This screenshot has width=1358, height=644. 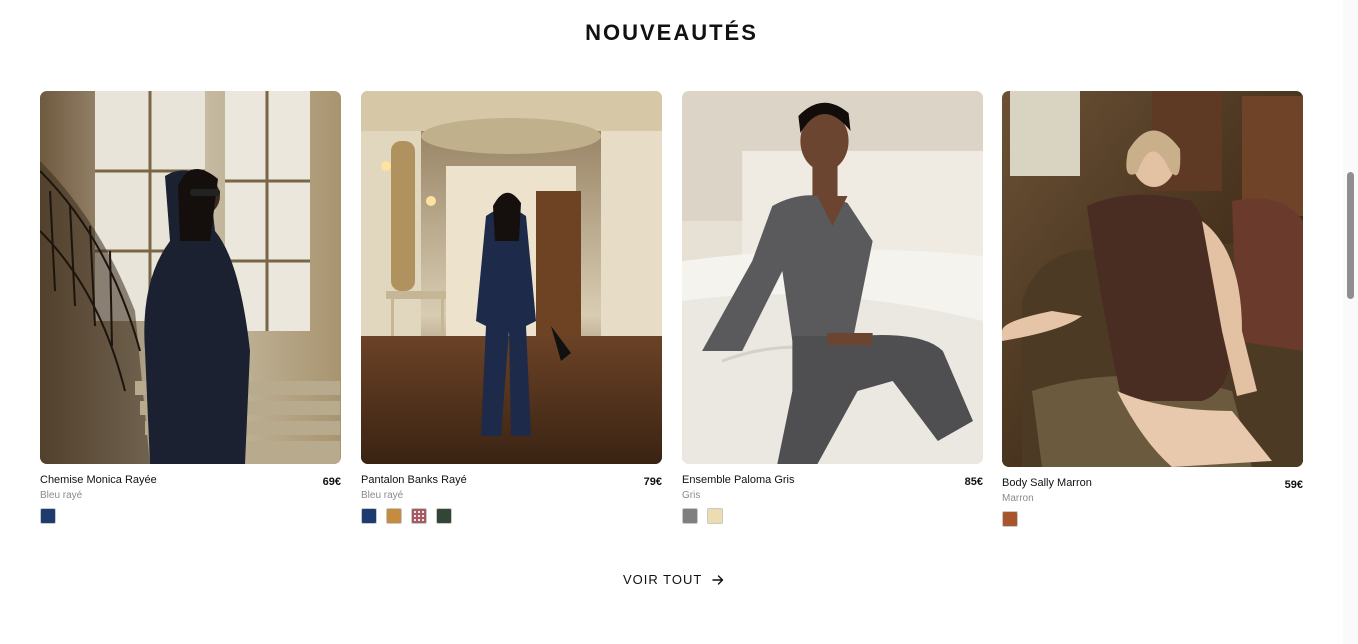 What do you see at coordinates (331, 482) in the screenshot?
I see `product-price: 69€` at bounding box center [331, 482].